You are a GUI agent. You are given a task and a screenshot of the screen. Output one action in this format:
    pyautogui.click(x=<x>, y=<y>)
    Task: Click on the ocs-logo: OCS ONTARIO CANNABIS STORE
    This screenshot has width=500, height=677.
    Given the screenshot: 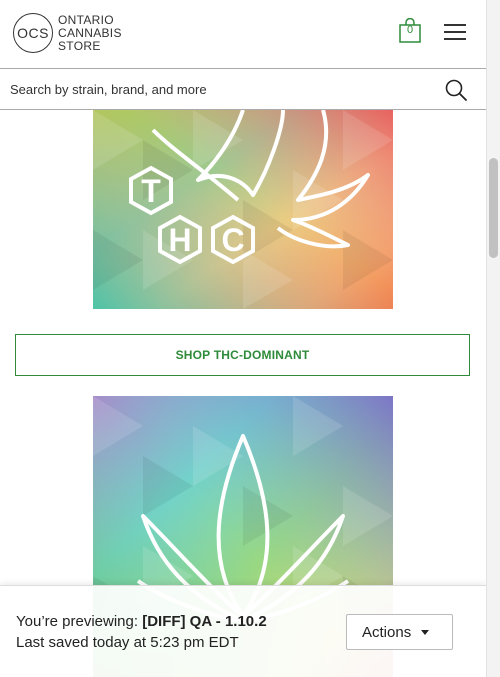 What is the action you would take?
    pyautogui.click(x=67, y=33)
    